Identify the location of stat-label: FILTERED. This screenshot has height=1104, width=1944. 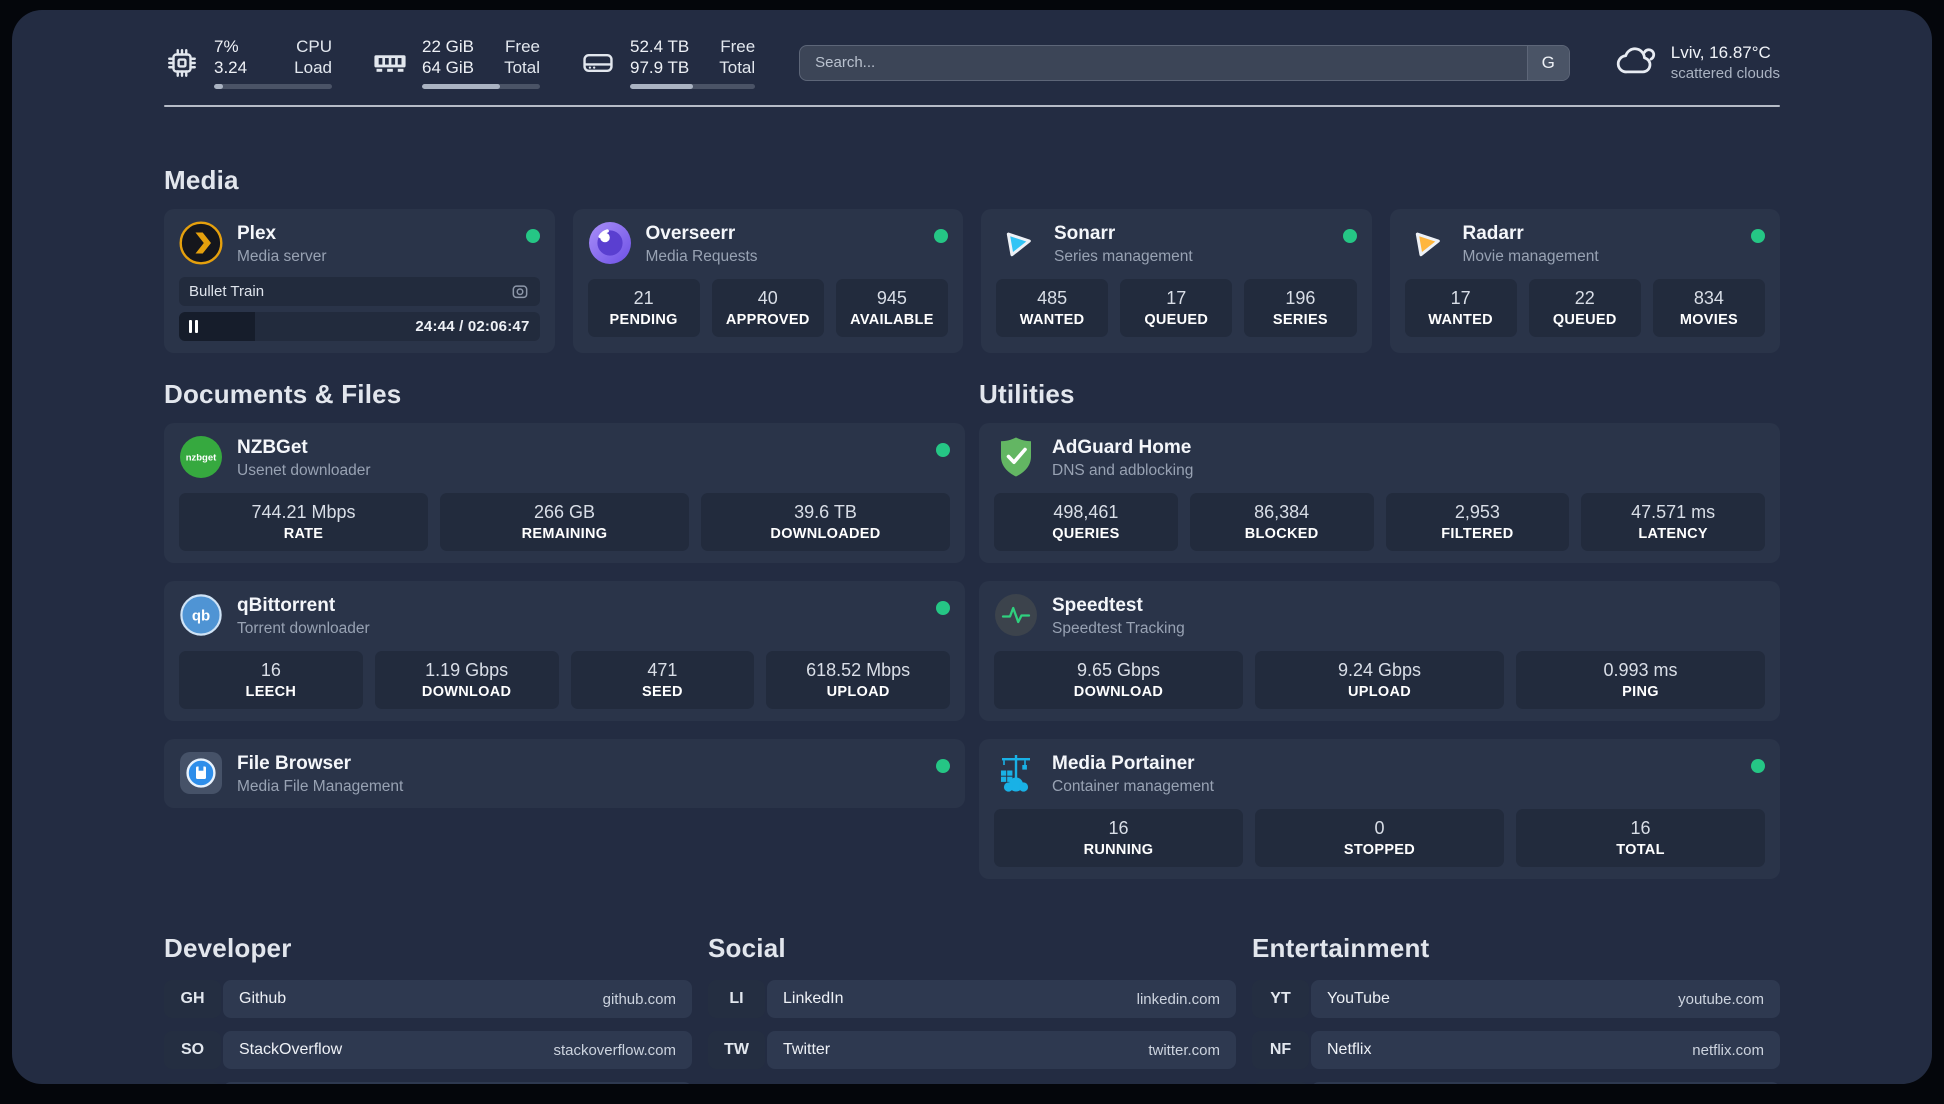
(1477, 534).